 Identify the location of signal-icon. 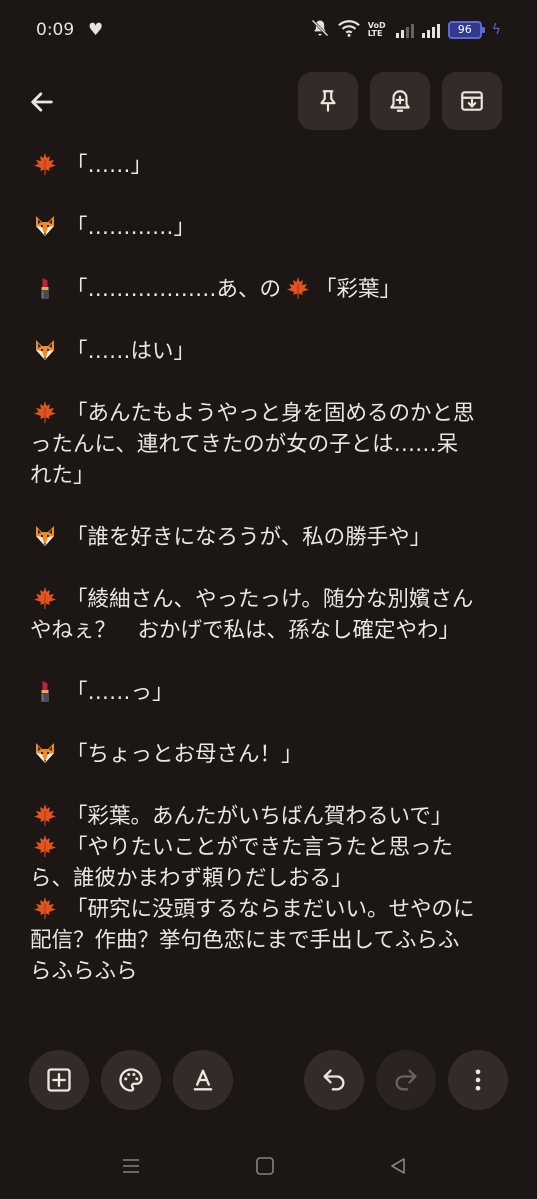
(404, 30).